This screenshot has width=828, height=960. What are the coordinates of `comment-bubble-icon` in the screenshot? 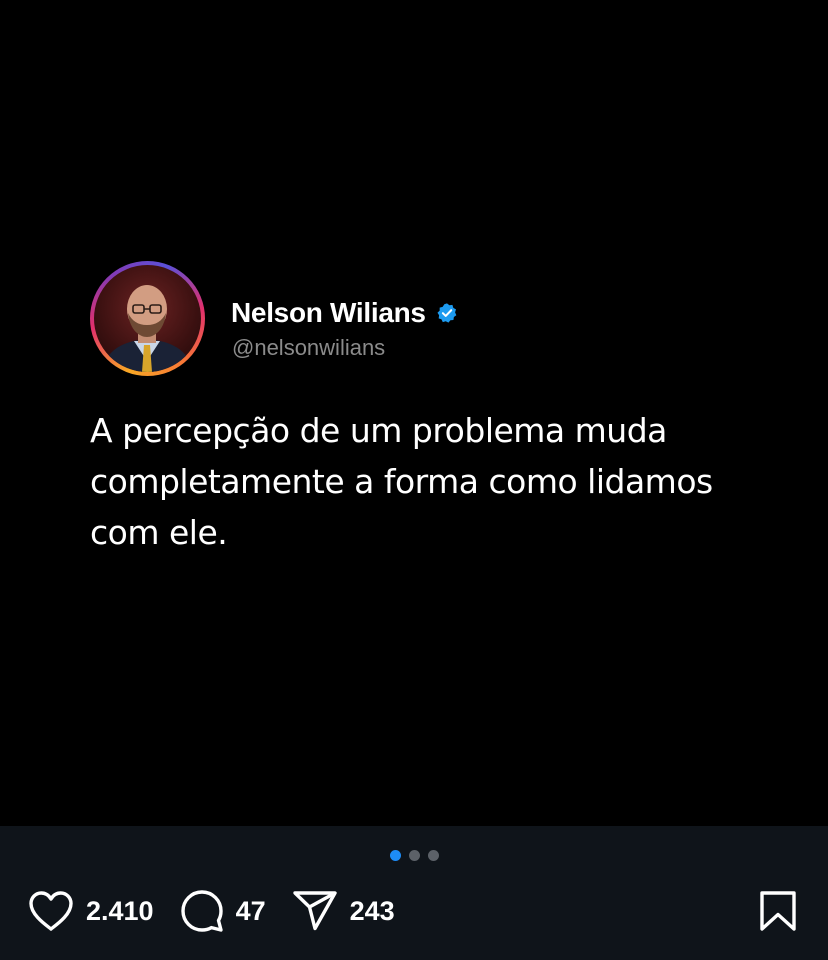 It's located at (201, 911).